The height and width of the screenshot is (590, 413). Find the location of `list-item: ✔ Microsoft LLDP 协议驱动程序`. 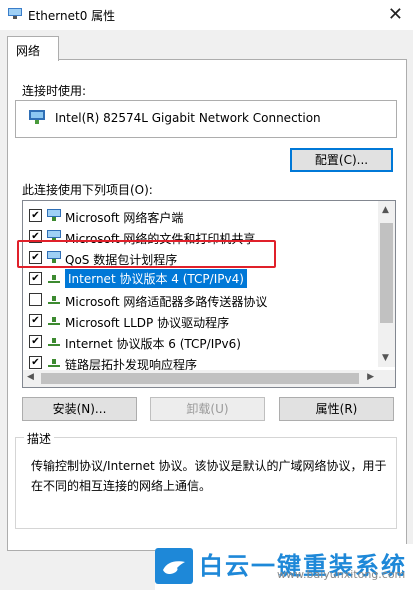

list-item: ✔ Microsoft LLDP 协议驱动程序 is located at coordinates (199, 320).